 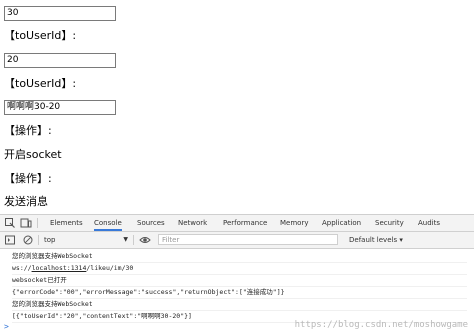 I want to click on inspect-icon, so click(x=10, y=223).